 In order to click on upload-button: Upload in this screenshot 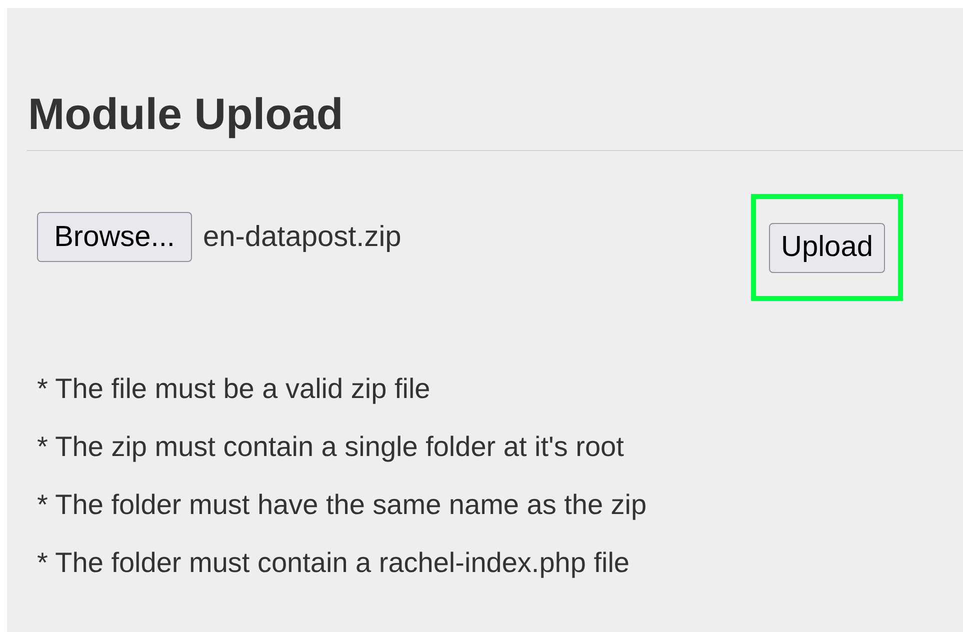, I will do `click(827, 247)`.